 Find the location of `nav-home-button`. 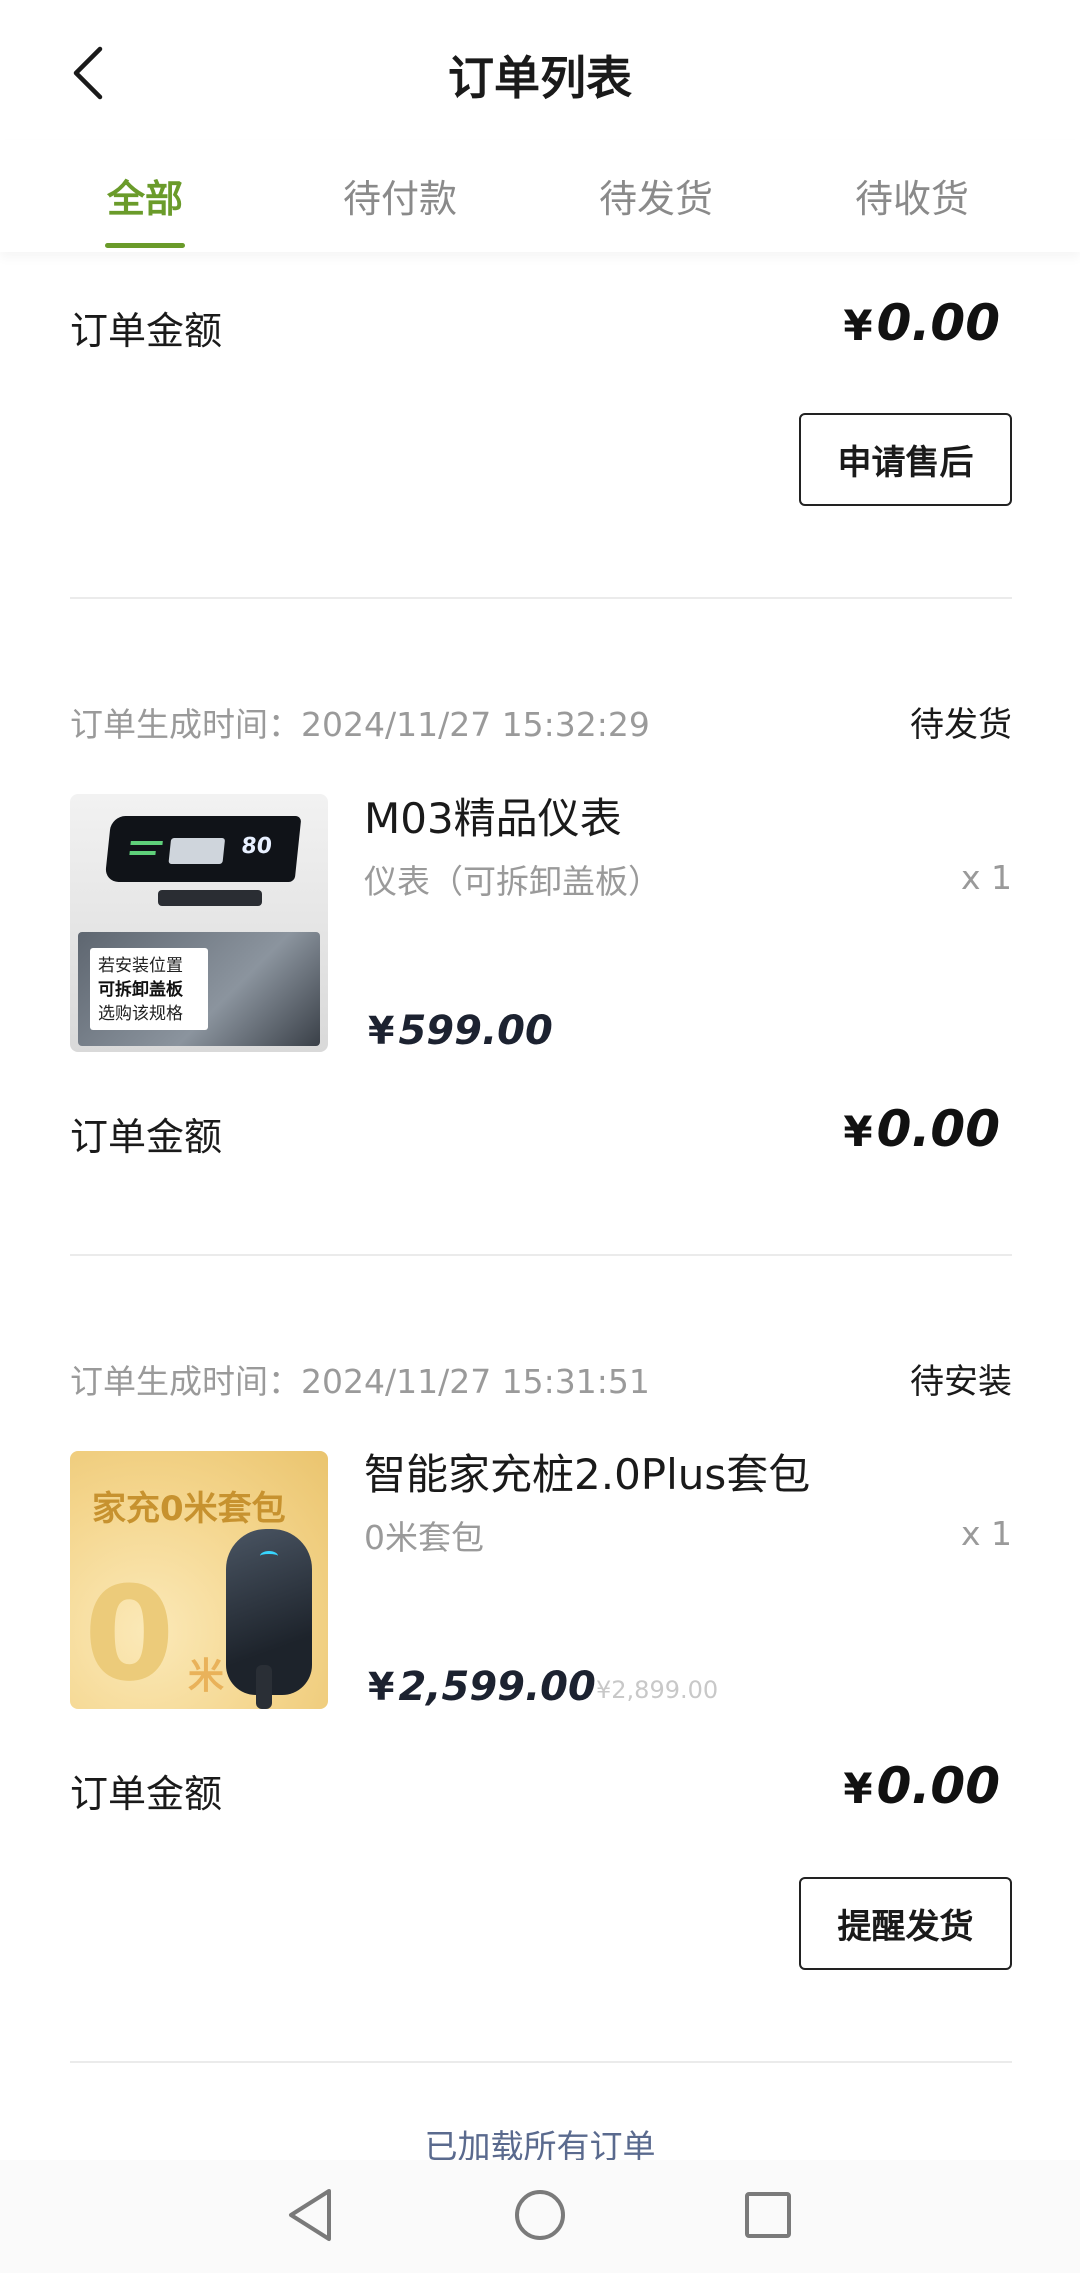

nav-home-button is located at coordinates (540, 2215).